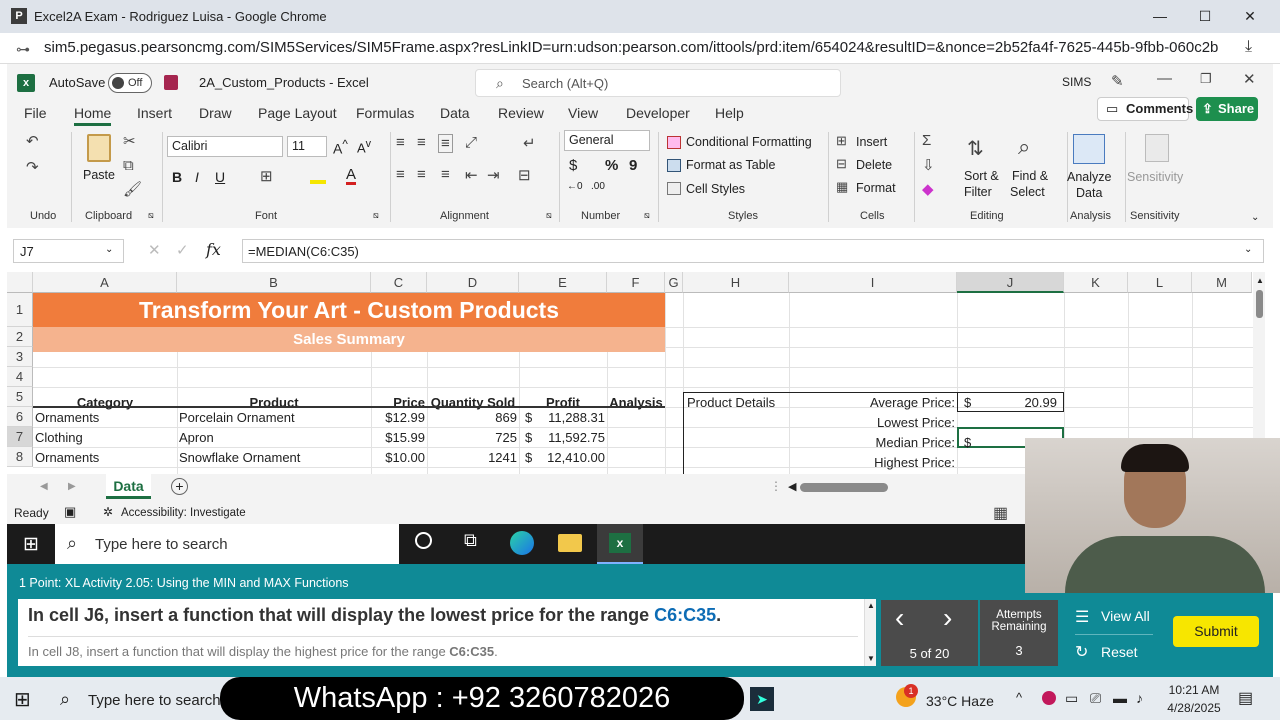 The image size is (1280, 720). I want to click on row-header: 8, so click(20, 457).